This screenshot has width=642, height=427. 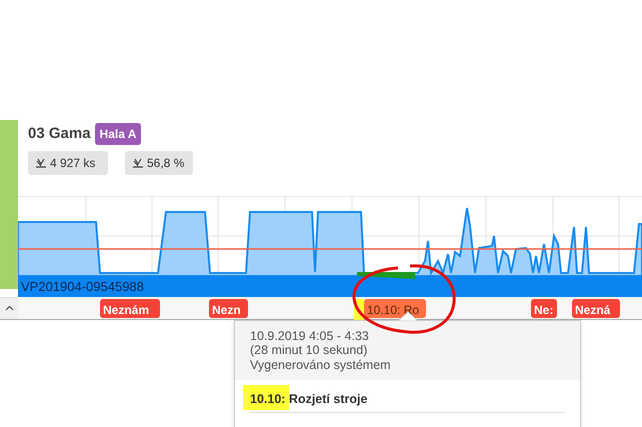 I want to click on source-text: Vygenerováno systémem, so click(x=321, y=365).